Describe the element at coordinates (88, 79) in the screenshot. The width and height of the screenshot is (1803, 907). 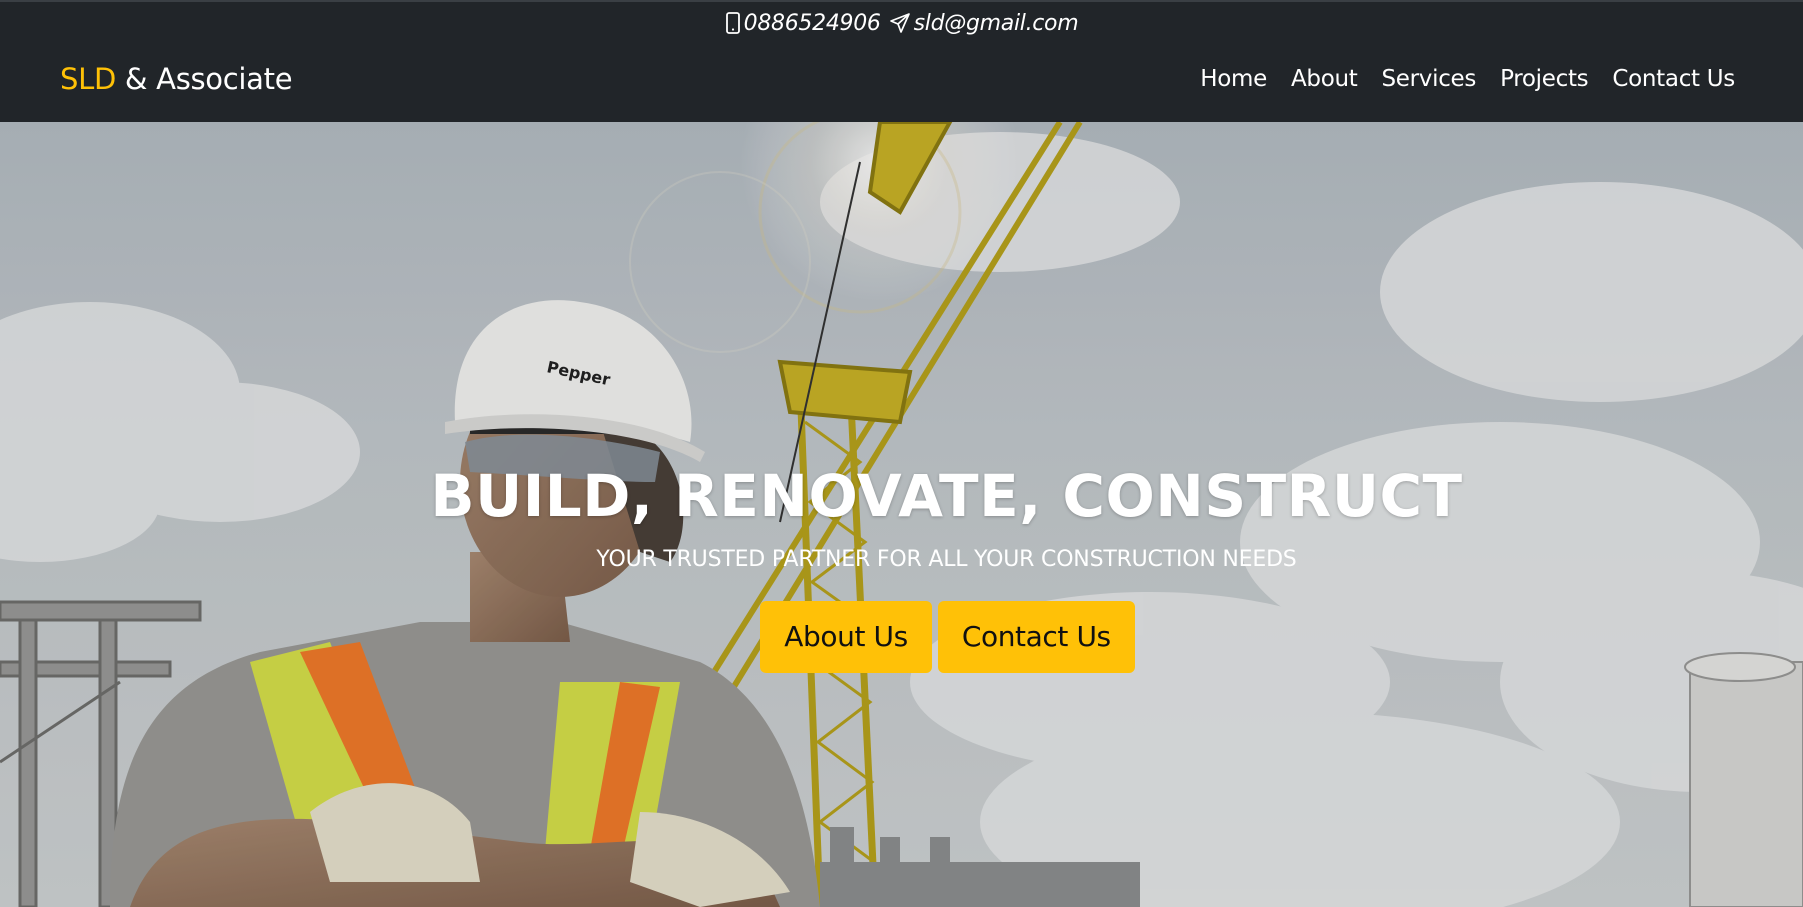
I see `brand-accent: SLD` at that location.